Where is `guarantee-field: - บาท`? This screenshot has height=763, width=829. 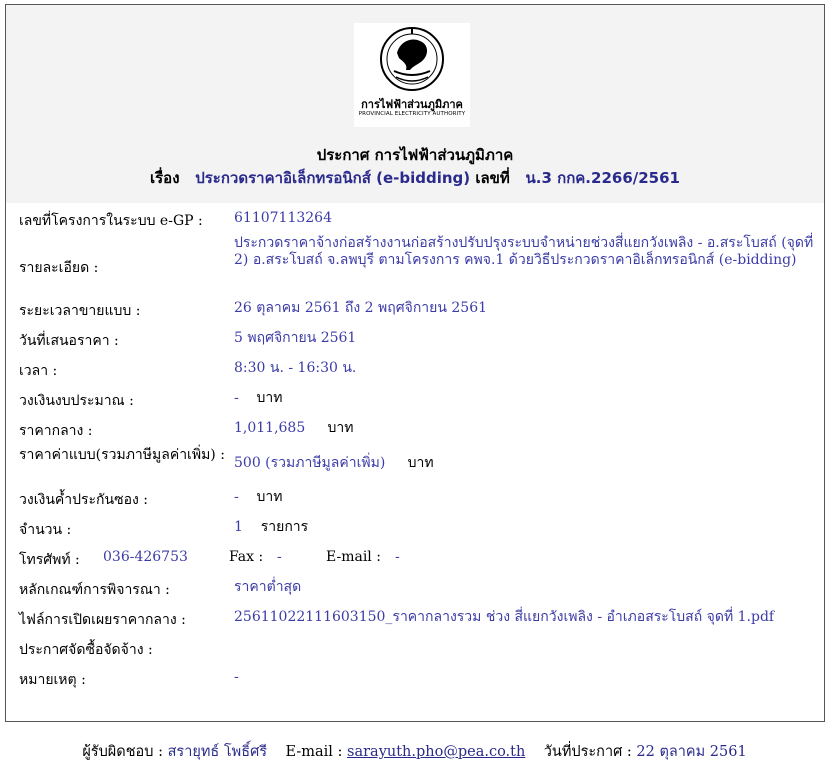 guarantee-field: - บาท is located at coordinates (526, 497).